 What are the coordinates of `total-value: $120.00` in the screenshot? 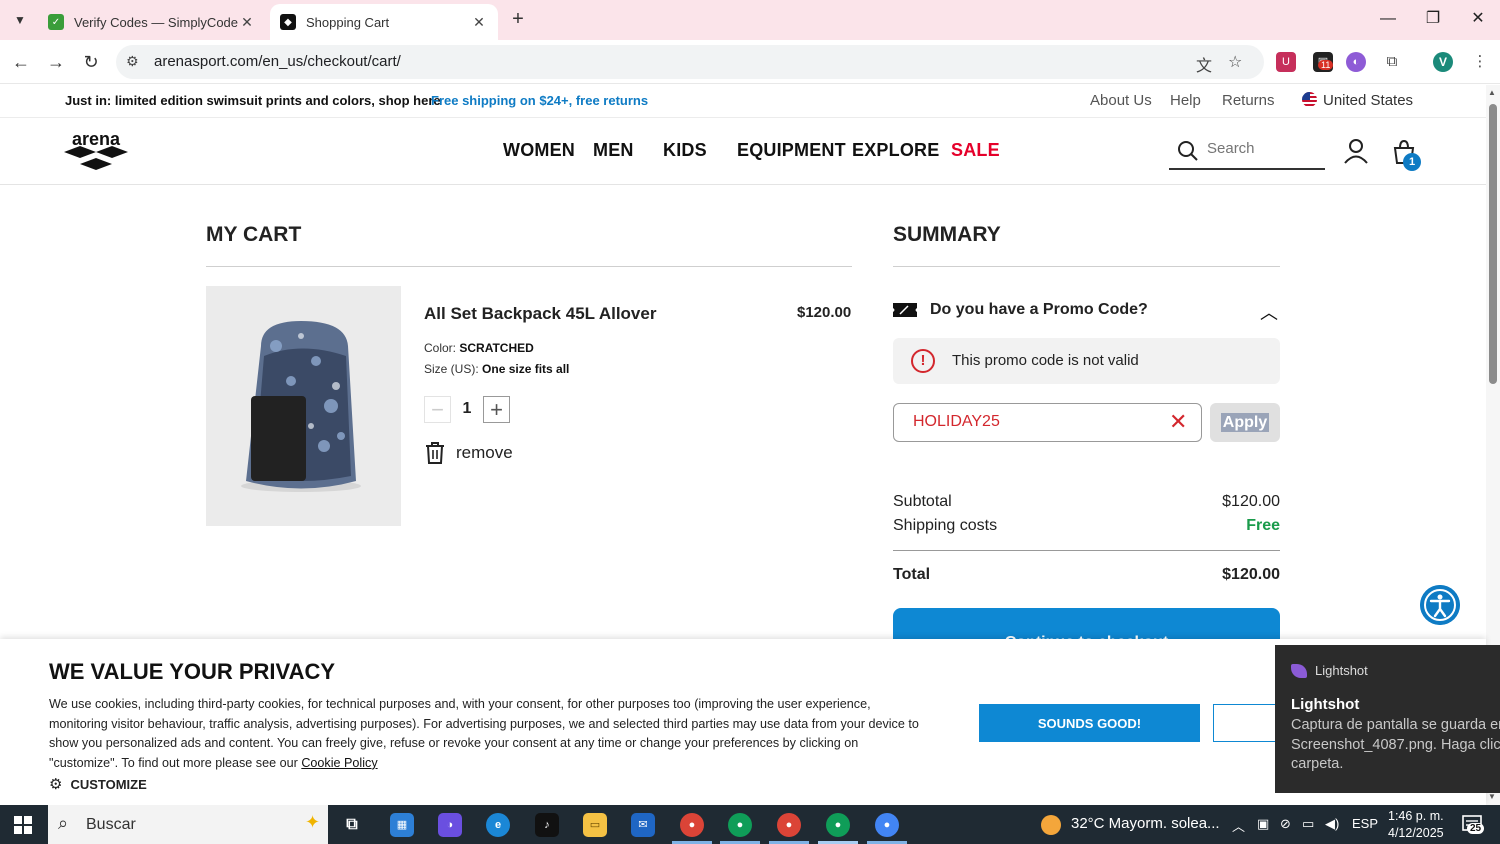 It's located at (1251, 574).